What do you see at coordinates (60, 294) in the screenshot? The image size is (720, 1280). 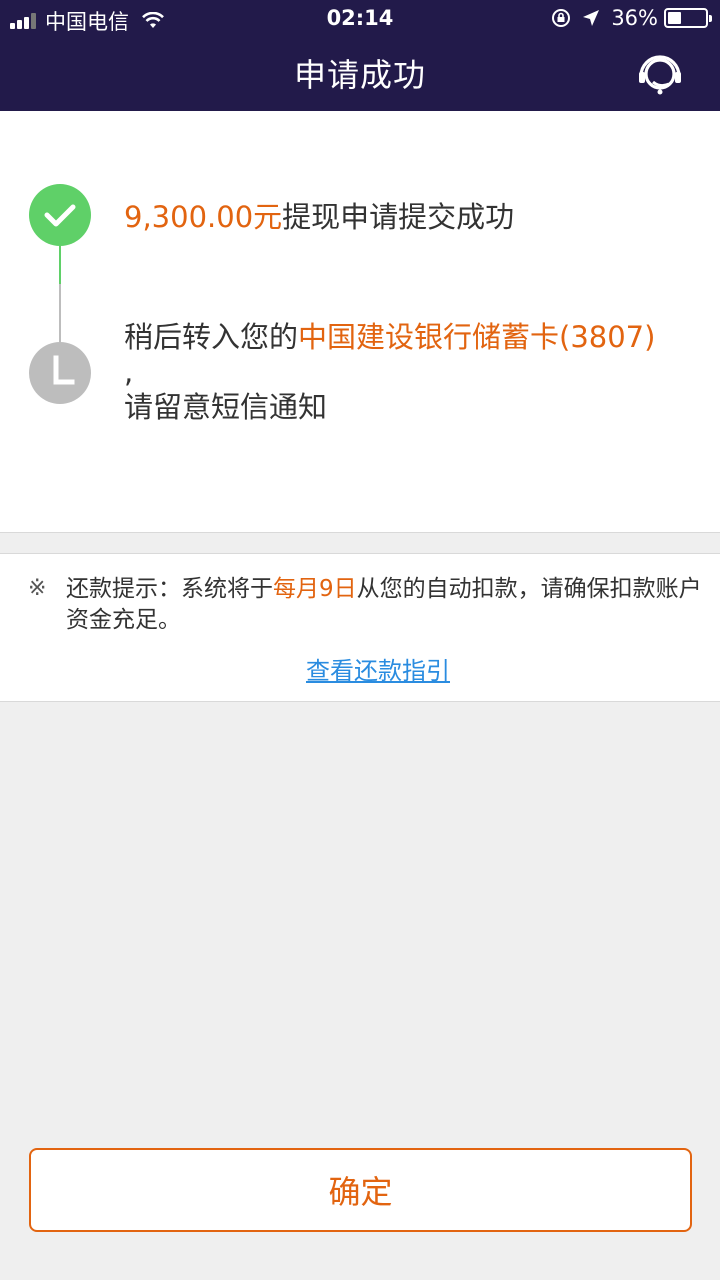 I see `timeline-connector` at bounding box center [60, 294].